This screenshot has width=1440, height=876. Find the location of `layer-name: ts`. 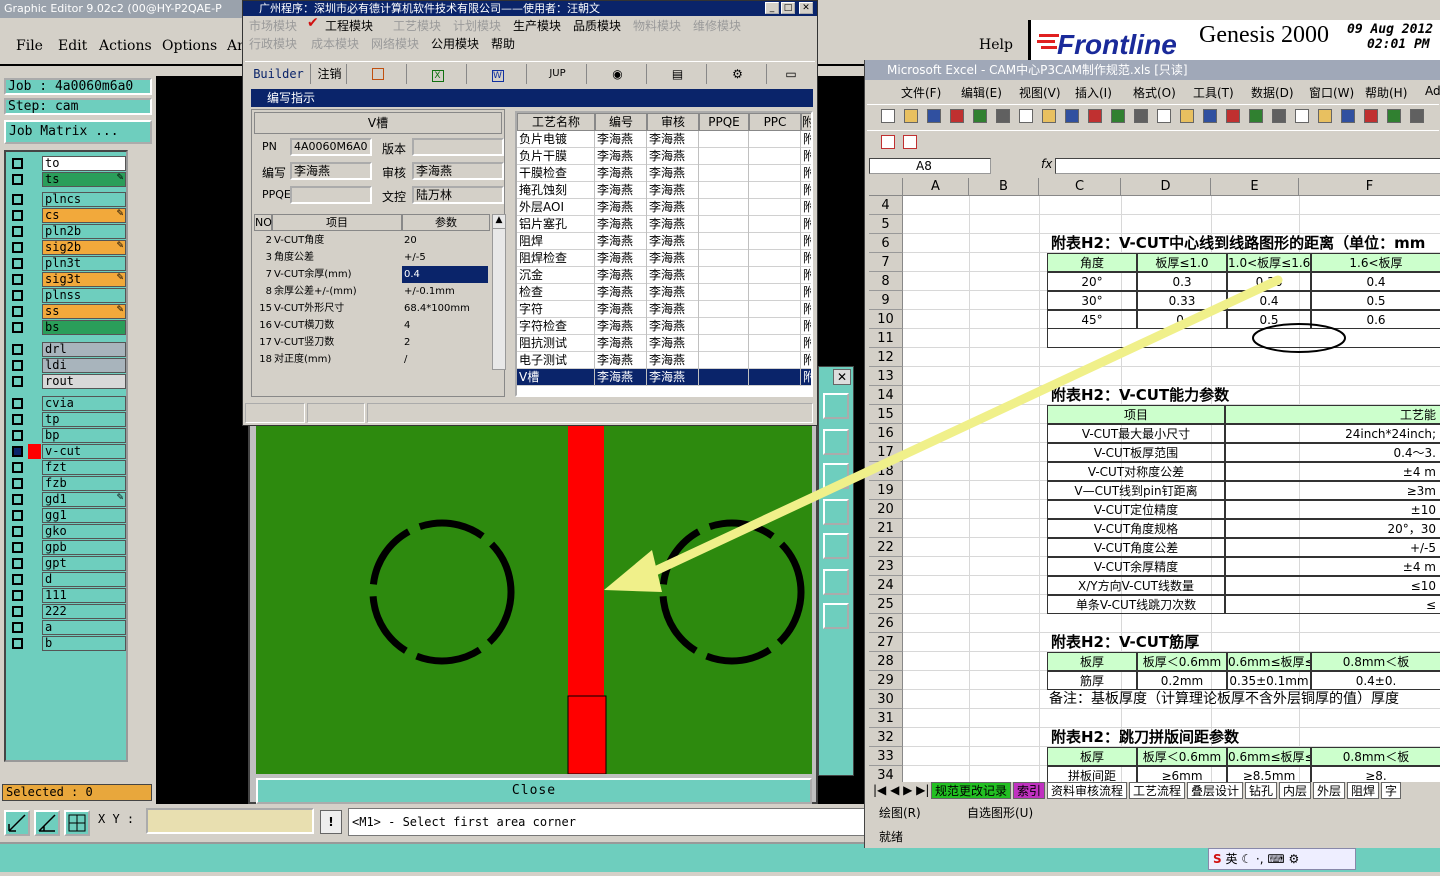

layer-name: ts is located at coordinates (84, 179).